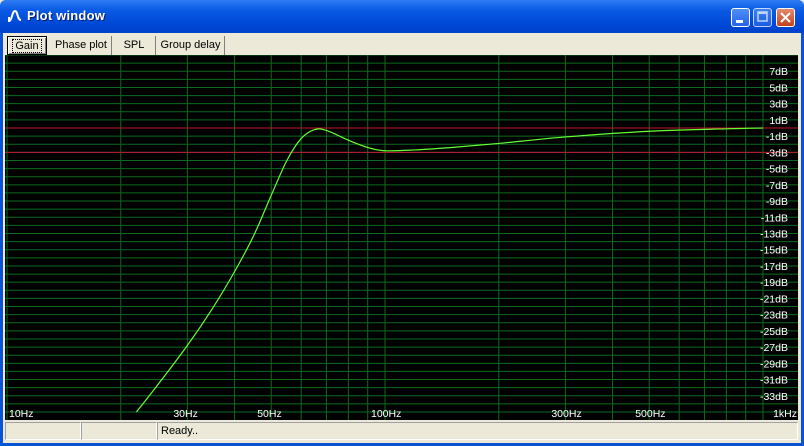 This screenshot has height=446, width=804. What do you see at coordinates (134, 45) in the screenshot?
I see `tab-spl: SPL` at bounding box center [134, 45].